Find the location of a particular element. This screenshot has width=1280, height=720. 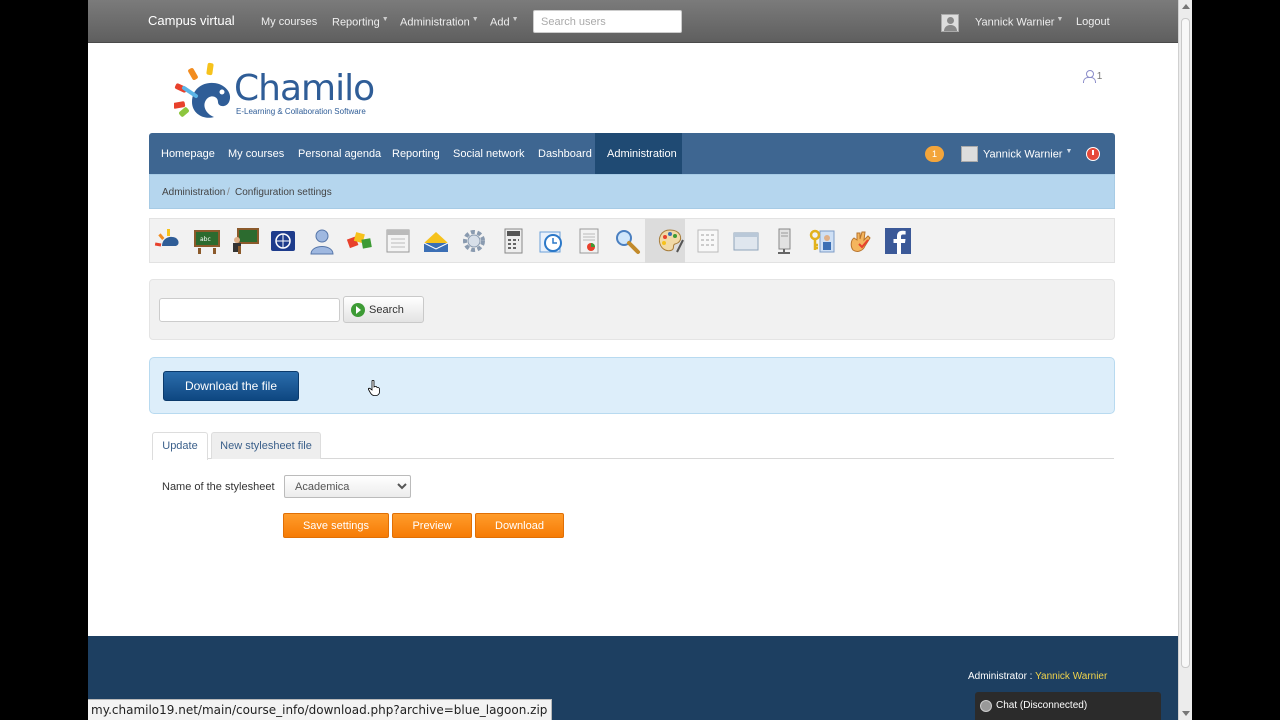

download-file-button: Download the file is located at coordinates (231, 386).